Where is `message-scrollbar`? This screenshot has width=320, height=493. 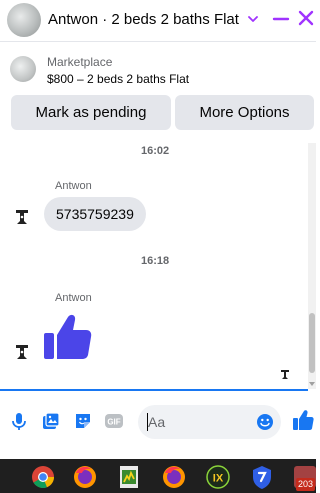
message-scrollbar is located at coordinates (312, 266).